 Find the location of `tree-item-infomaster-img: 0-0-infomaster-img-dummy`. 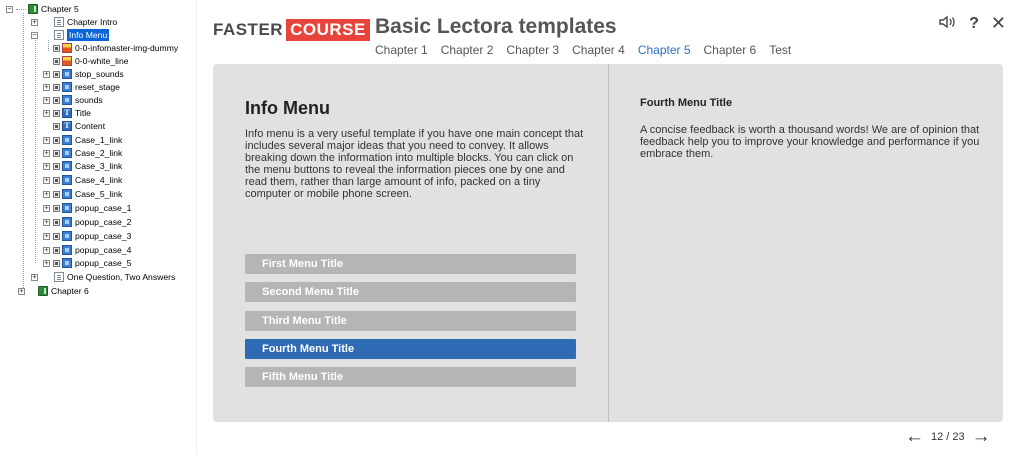

tree-item-infomaster-img: 0-0-infomaster-img-dummy is located at coordinates (110, 48).